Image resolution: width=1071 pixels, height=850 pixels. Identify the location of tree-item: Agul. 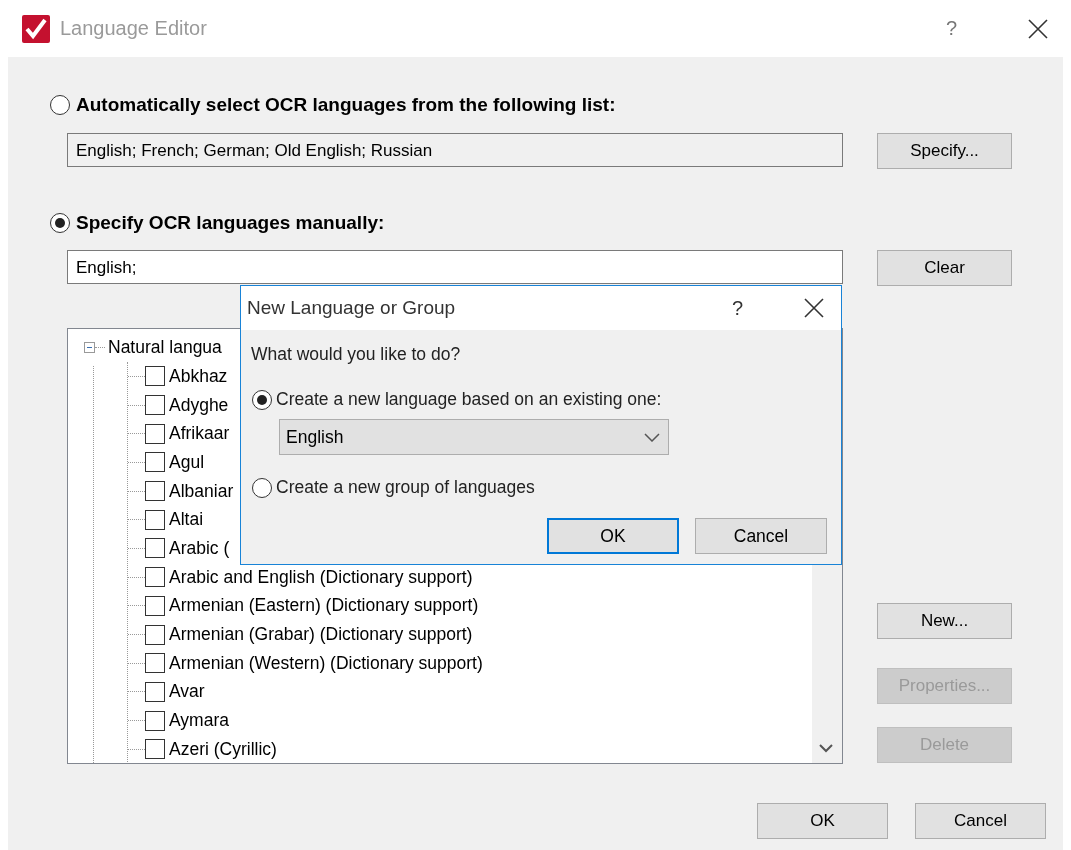
(187, 462).